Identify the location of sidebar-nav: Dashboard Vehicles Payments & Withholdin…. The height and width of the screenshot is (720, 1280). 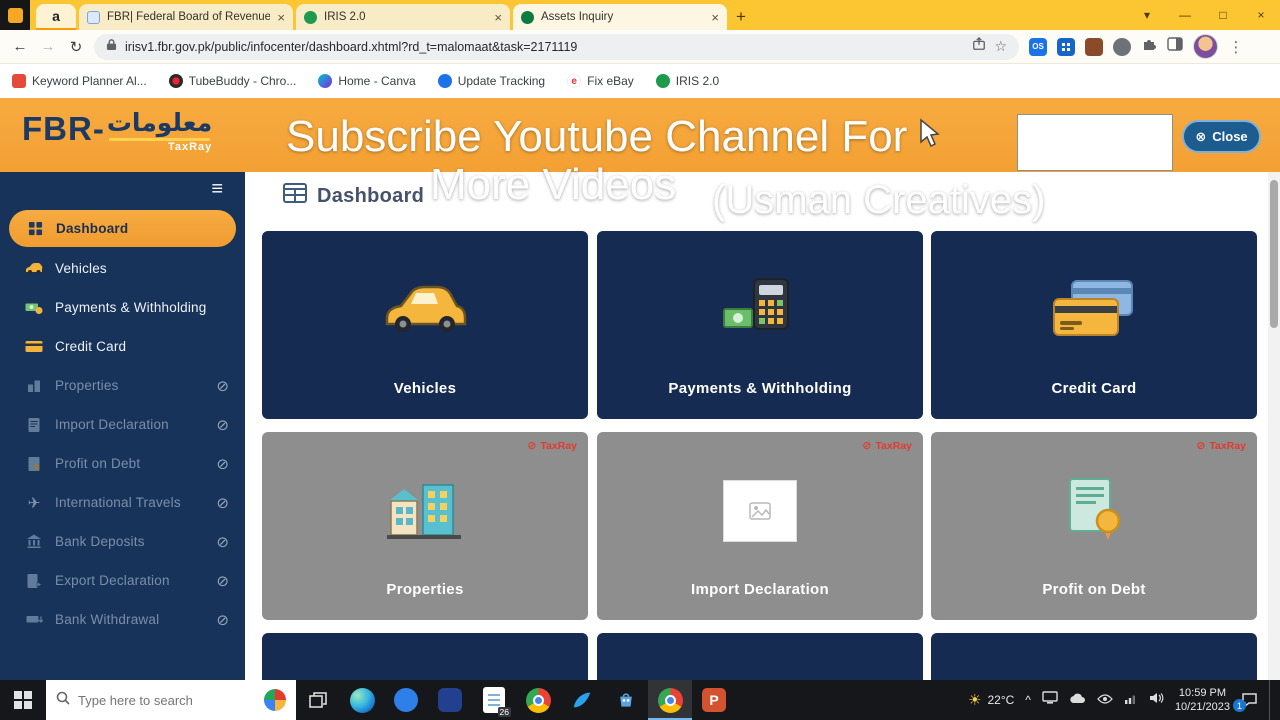
(122, 405).